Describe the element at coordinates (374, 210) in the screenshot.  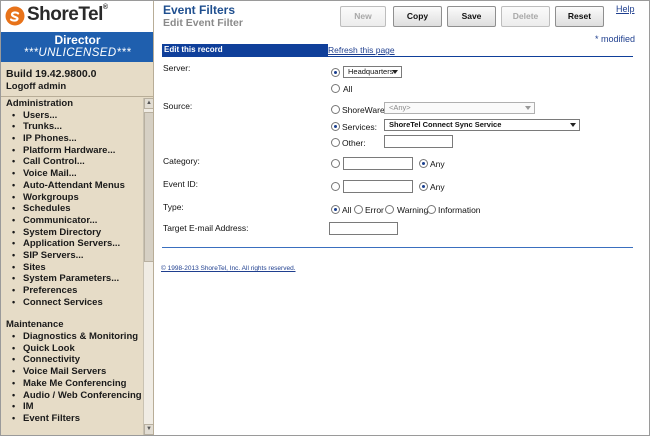
I see `type-error-label: Error` at that location.